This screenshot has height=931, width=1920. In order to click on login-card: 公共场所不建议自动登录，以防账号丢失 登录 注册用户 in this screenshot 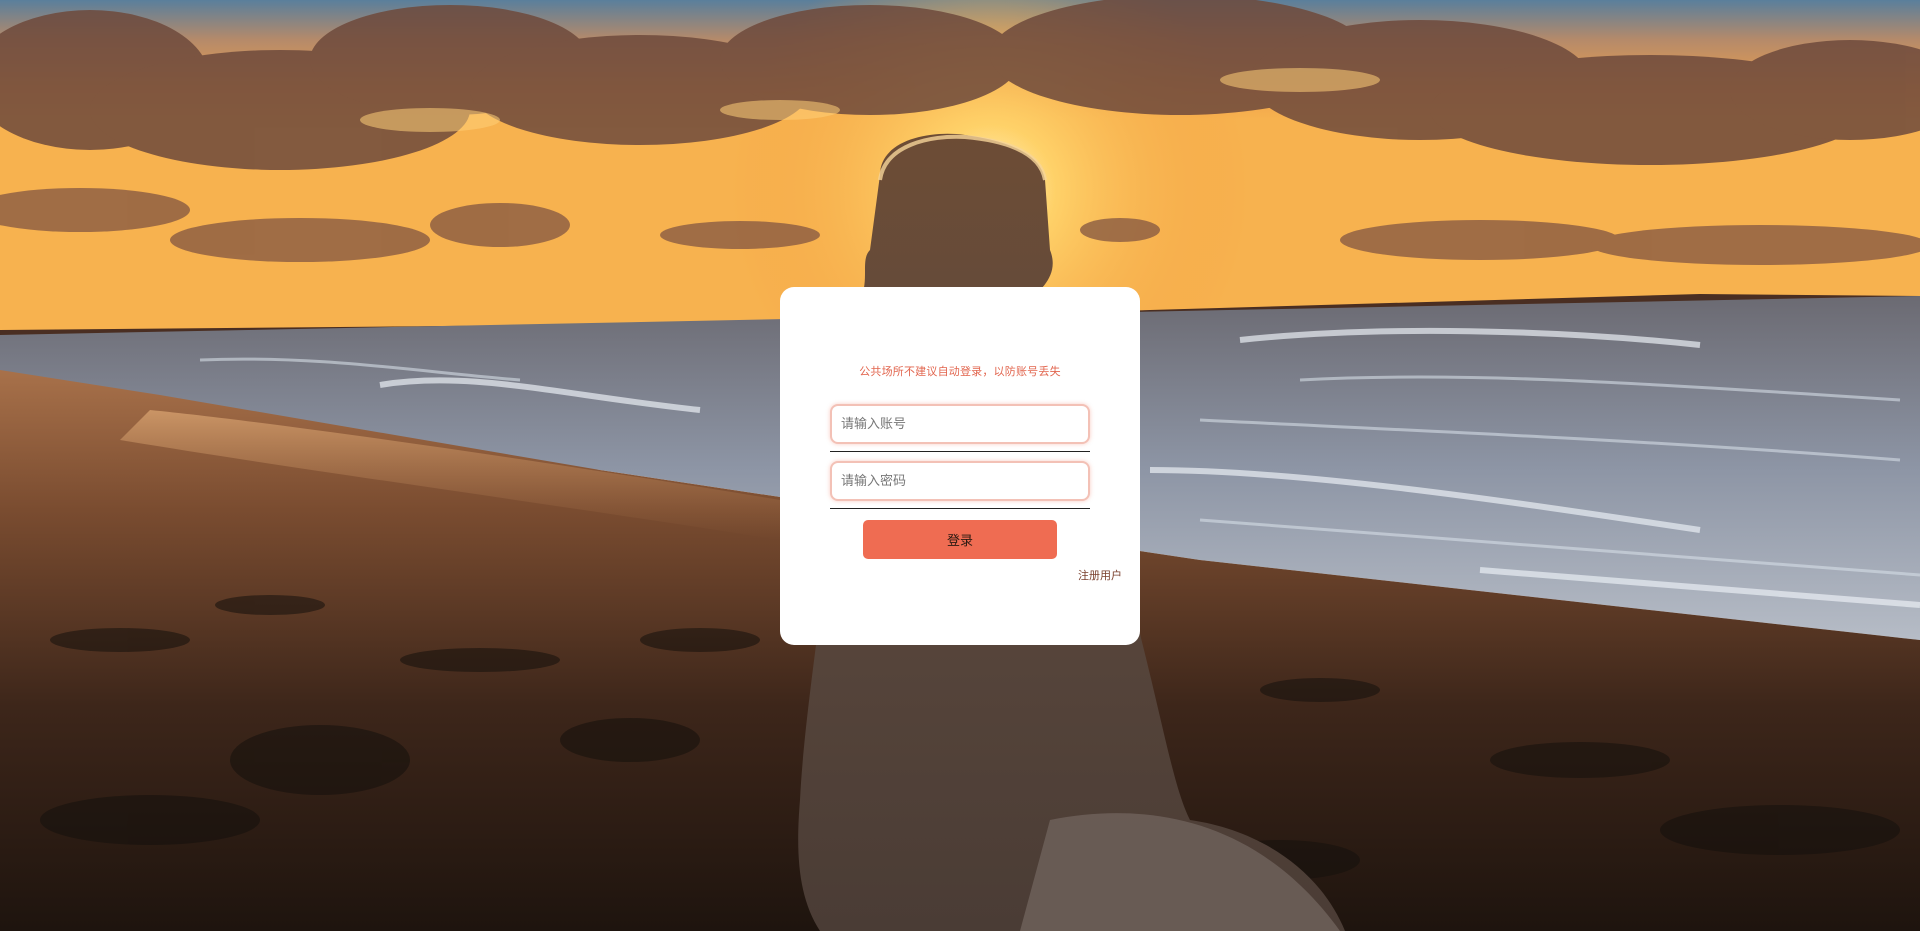, I will do `click(960, 466)`.